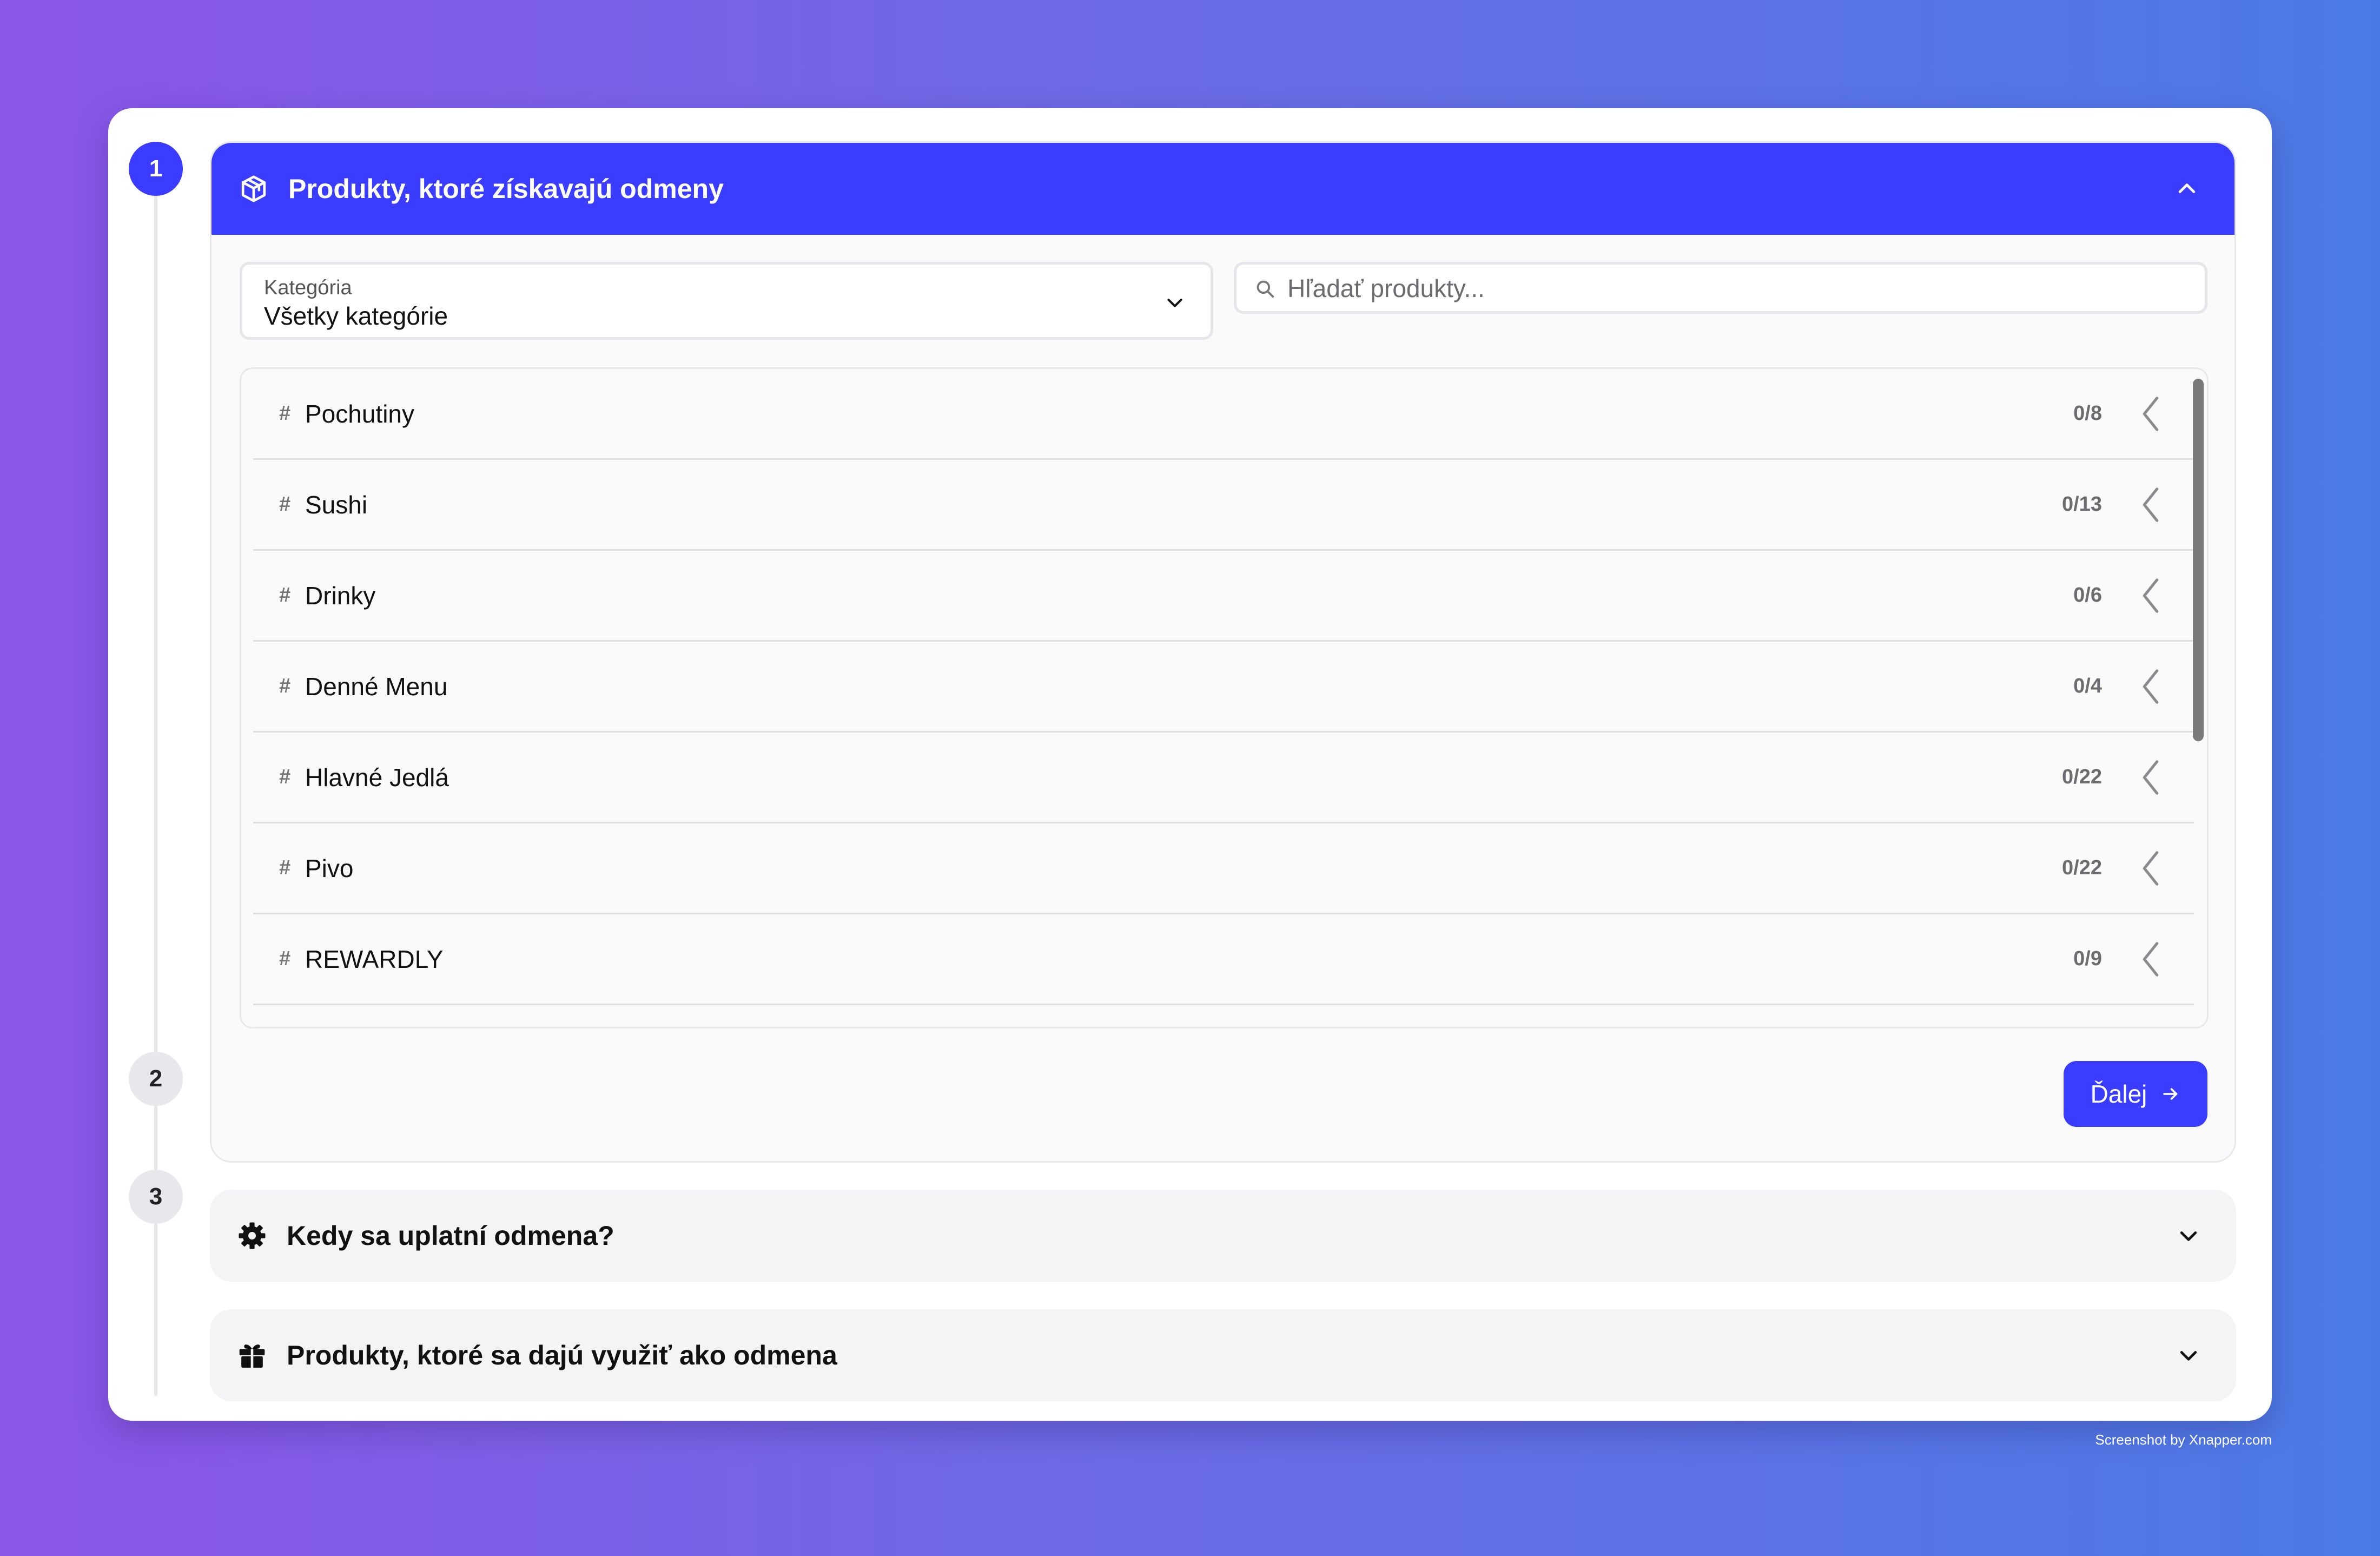 Image resolution: width=2380 pixels, height=1556 pixels. I want to click on step-3-badge: 3, so click(156, 1197).